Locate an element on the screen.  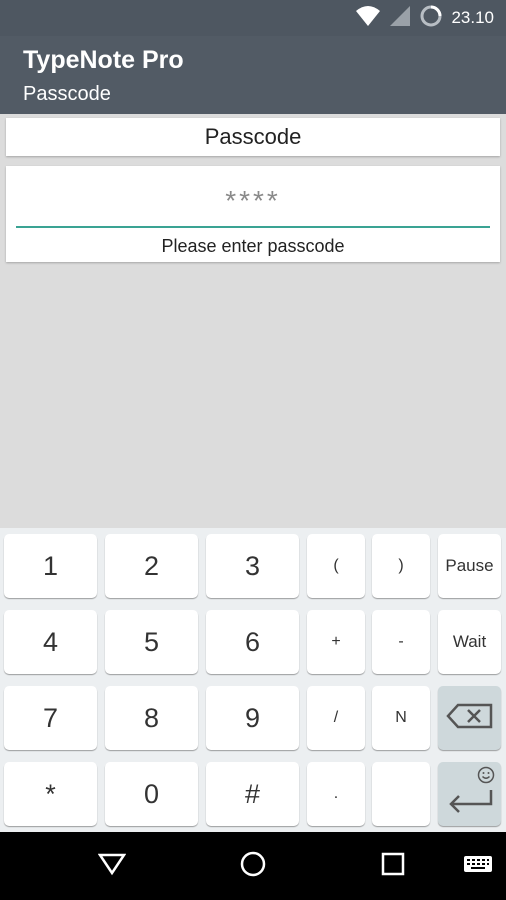
key-9: 9 is located at coordinates (252, 718).